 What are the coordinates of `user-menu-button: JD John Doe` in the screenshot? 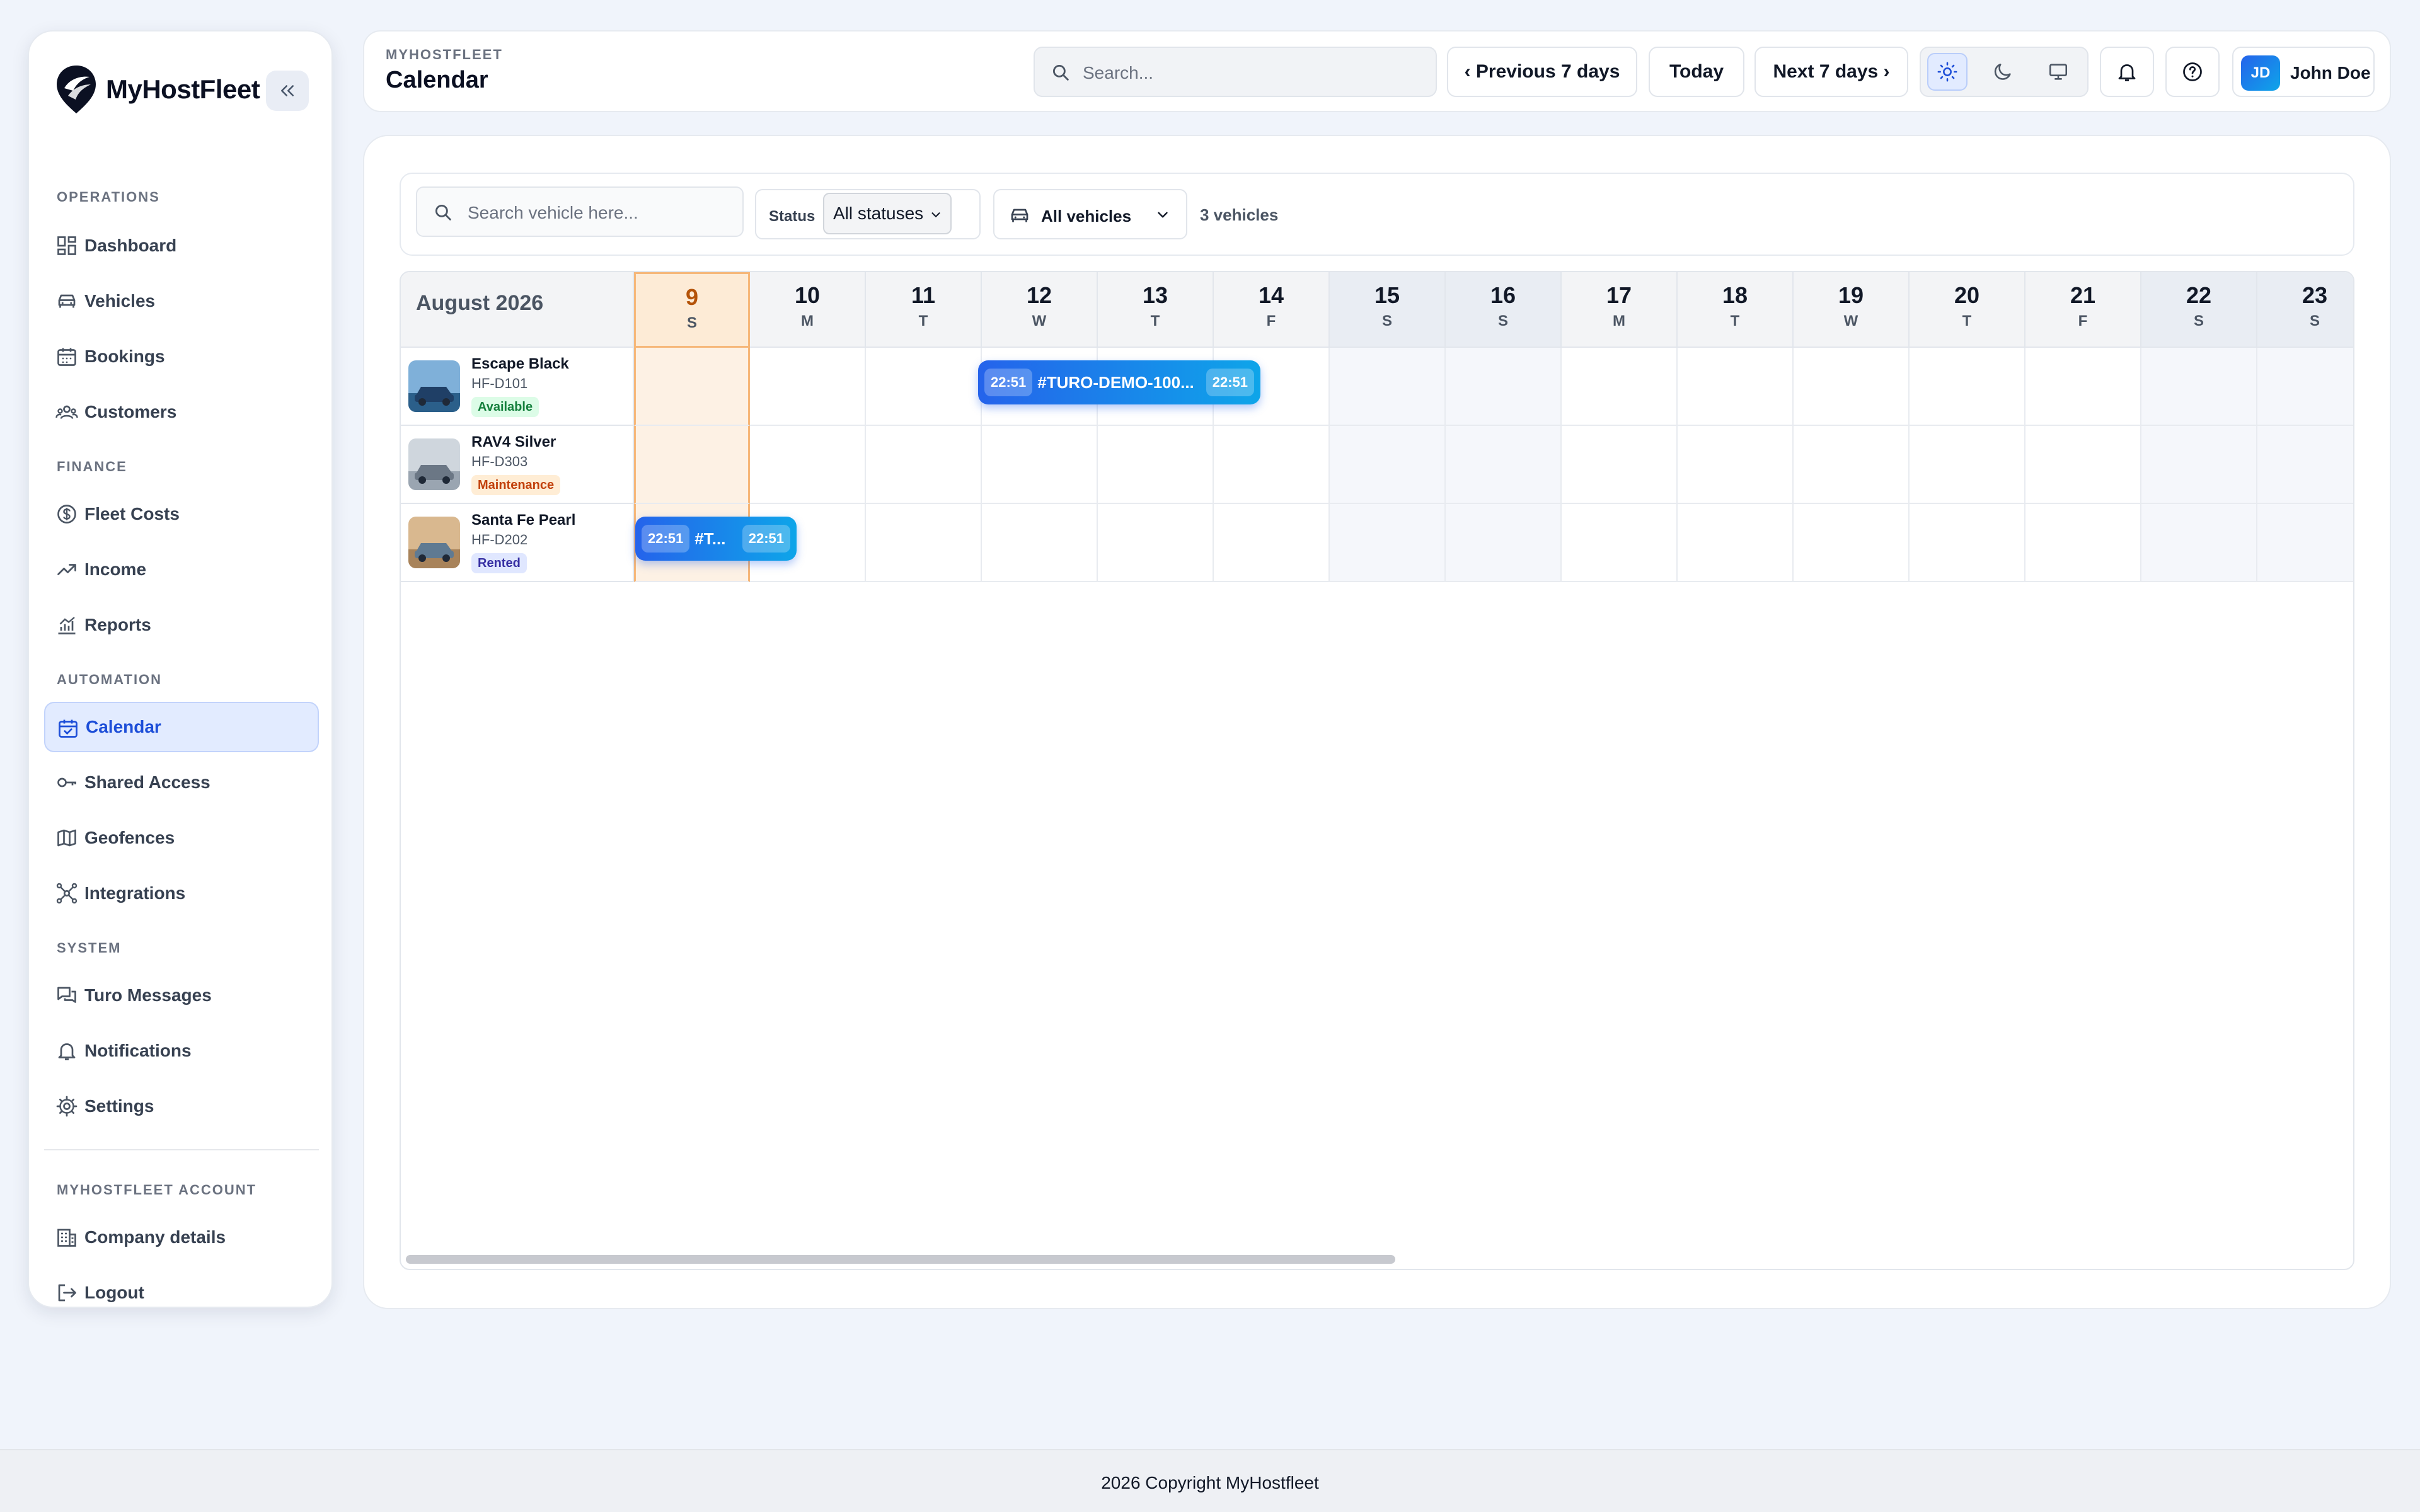 It's located at (2303, 72).